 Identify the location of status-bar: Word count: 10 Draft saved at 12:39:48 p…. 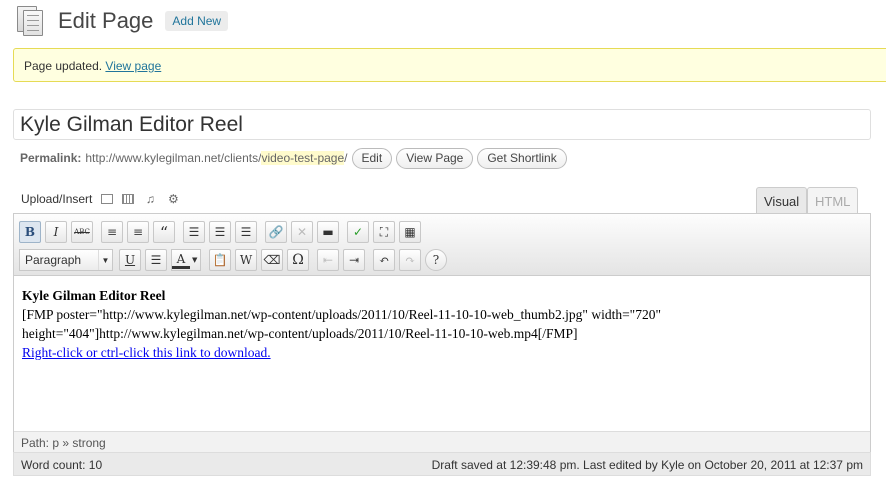
(442, 464).